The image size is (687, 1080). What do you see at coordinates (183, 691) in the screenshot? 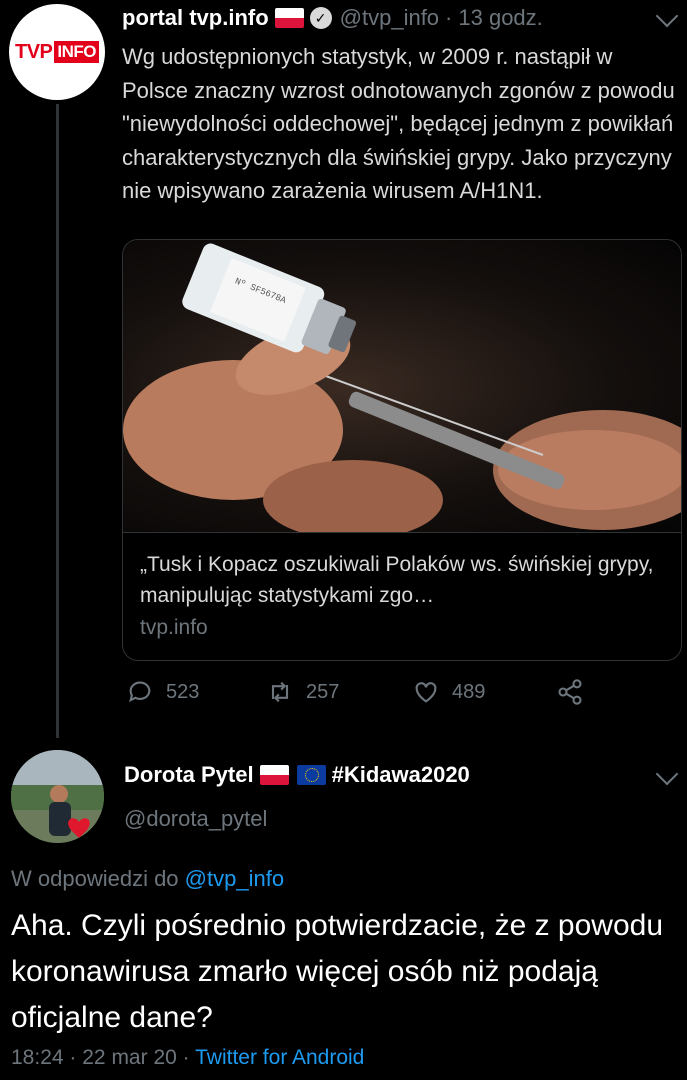
I see `reply-count: 523` at bounding box center [183, 691].